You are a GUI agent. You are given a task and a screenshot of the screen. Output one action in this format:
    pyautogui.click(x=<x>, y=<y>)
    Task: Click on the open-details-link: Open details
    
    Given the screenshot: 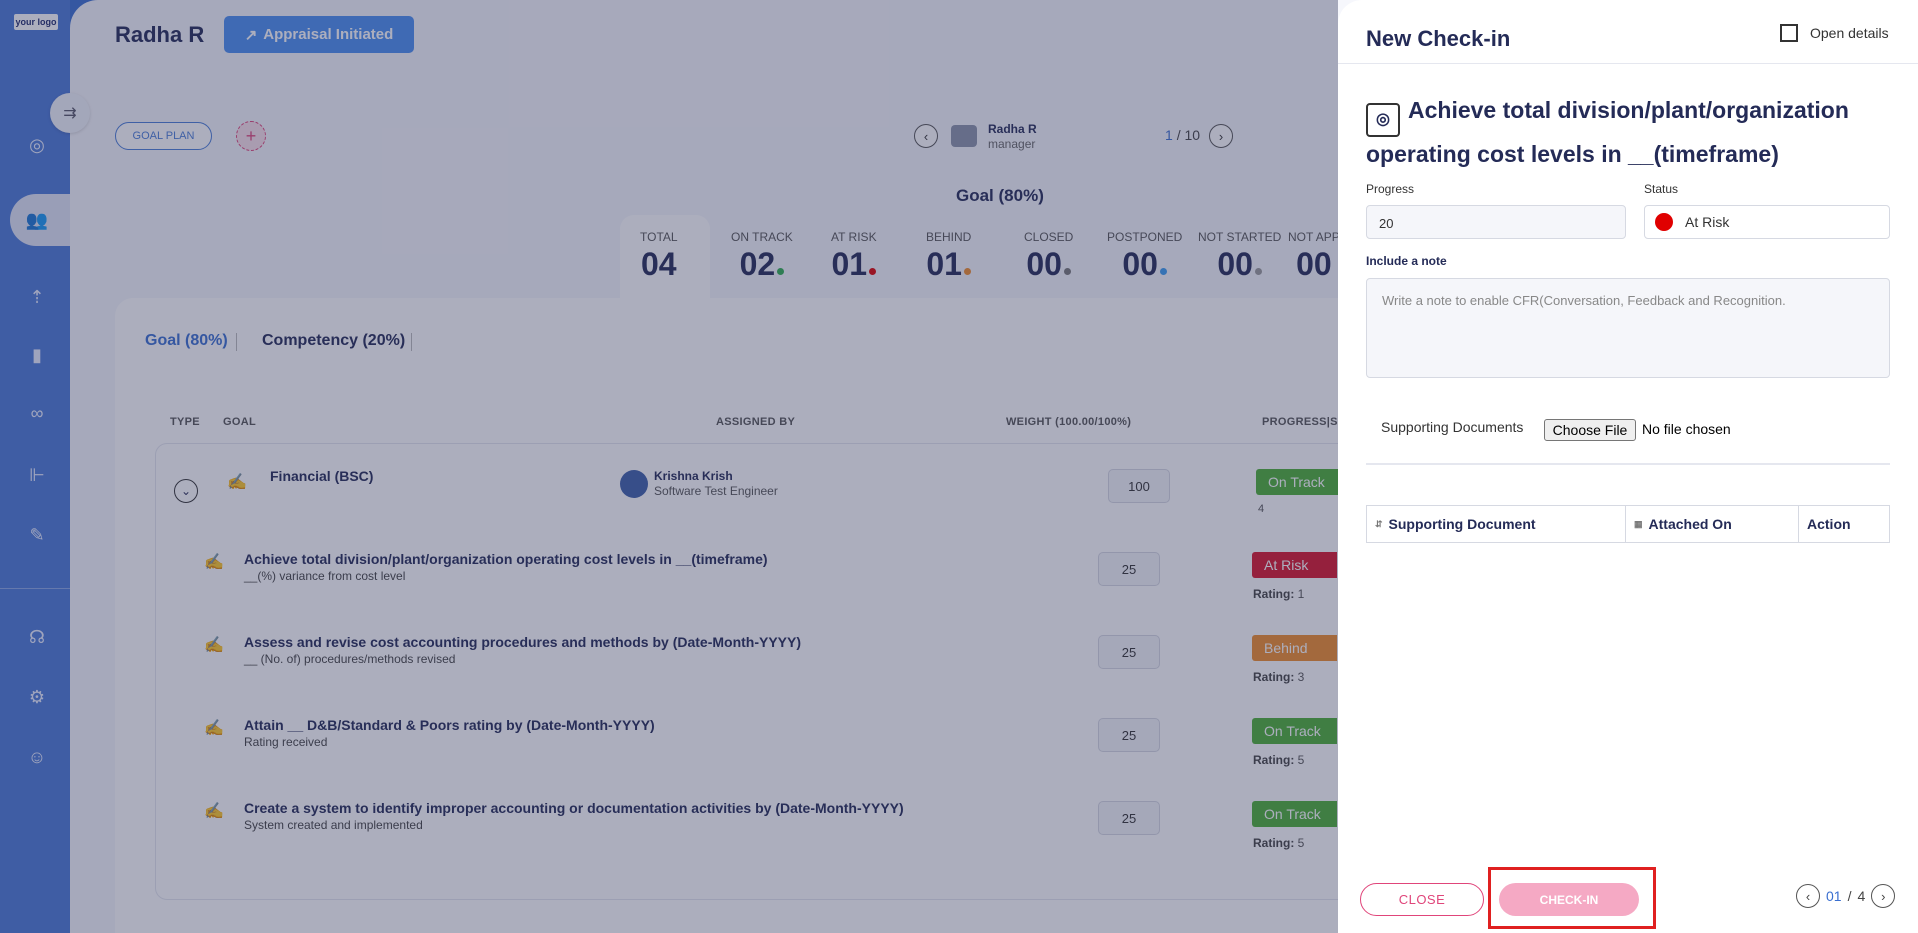 What is the action you would take?
    pyautogui.click(x=1834, y=33)
    